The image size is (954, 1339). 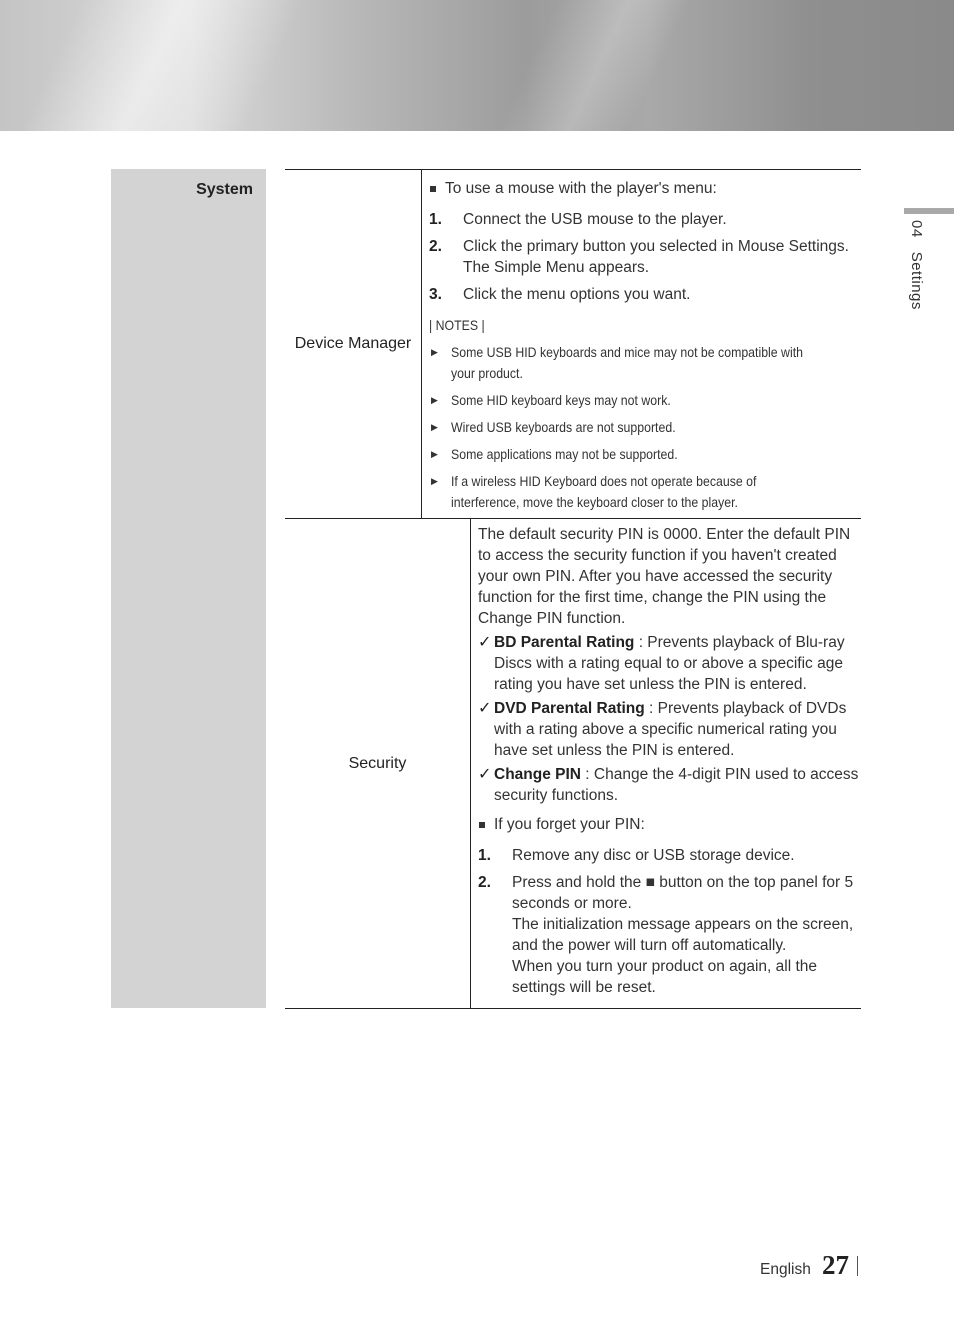 I want to click on stop-button-icon: ■, so click(x=650, y=882).